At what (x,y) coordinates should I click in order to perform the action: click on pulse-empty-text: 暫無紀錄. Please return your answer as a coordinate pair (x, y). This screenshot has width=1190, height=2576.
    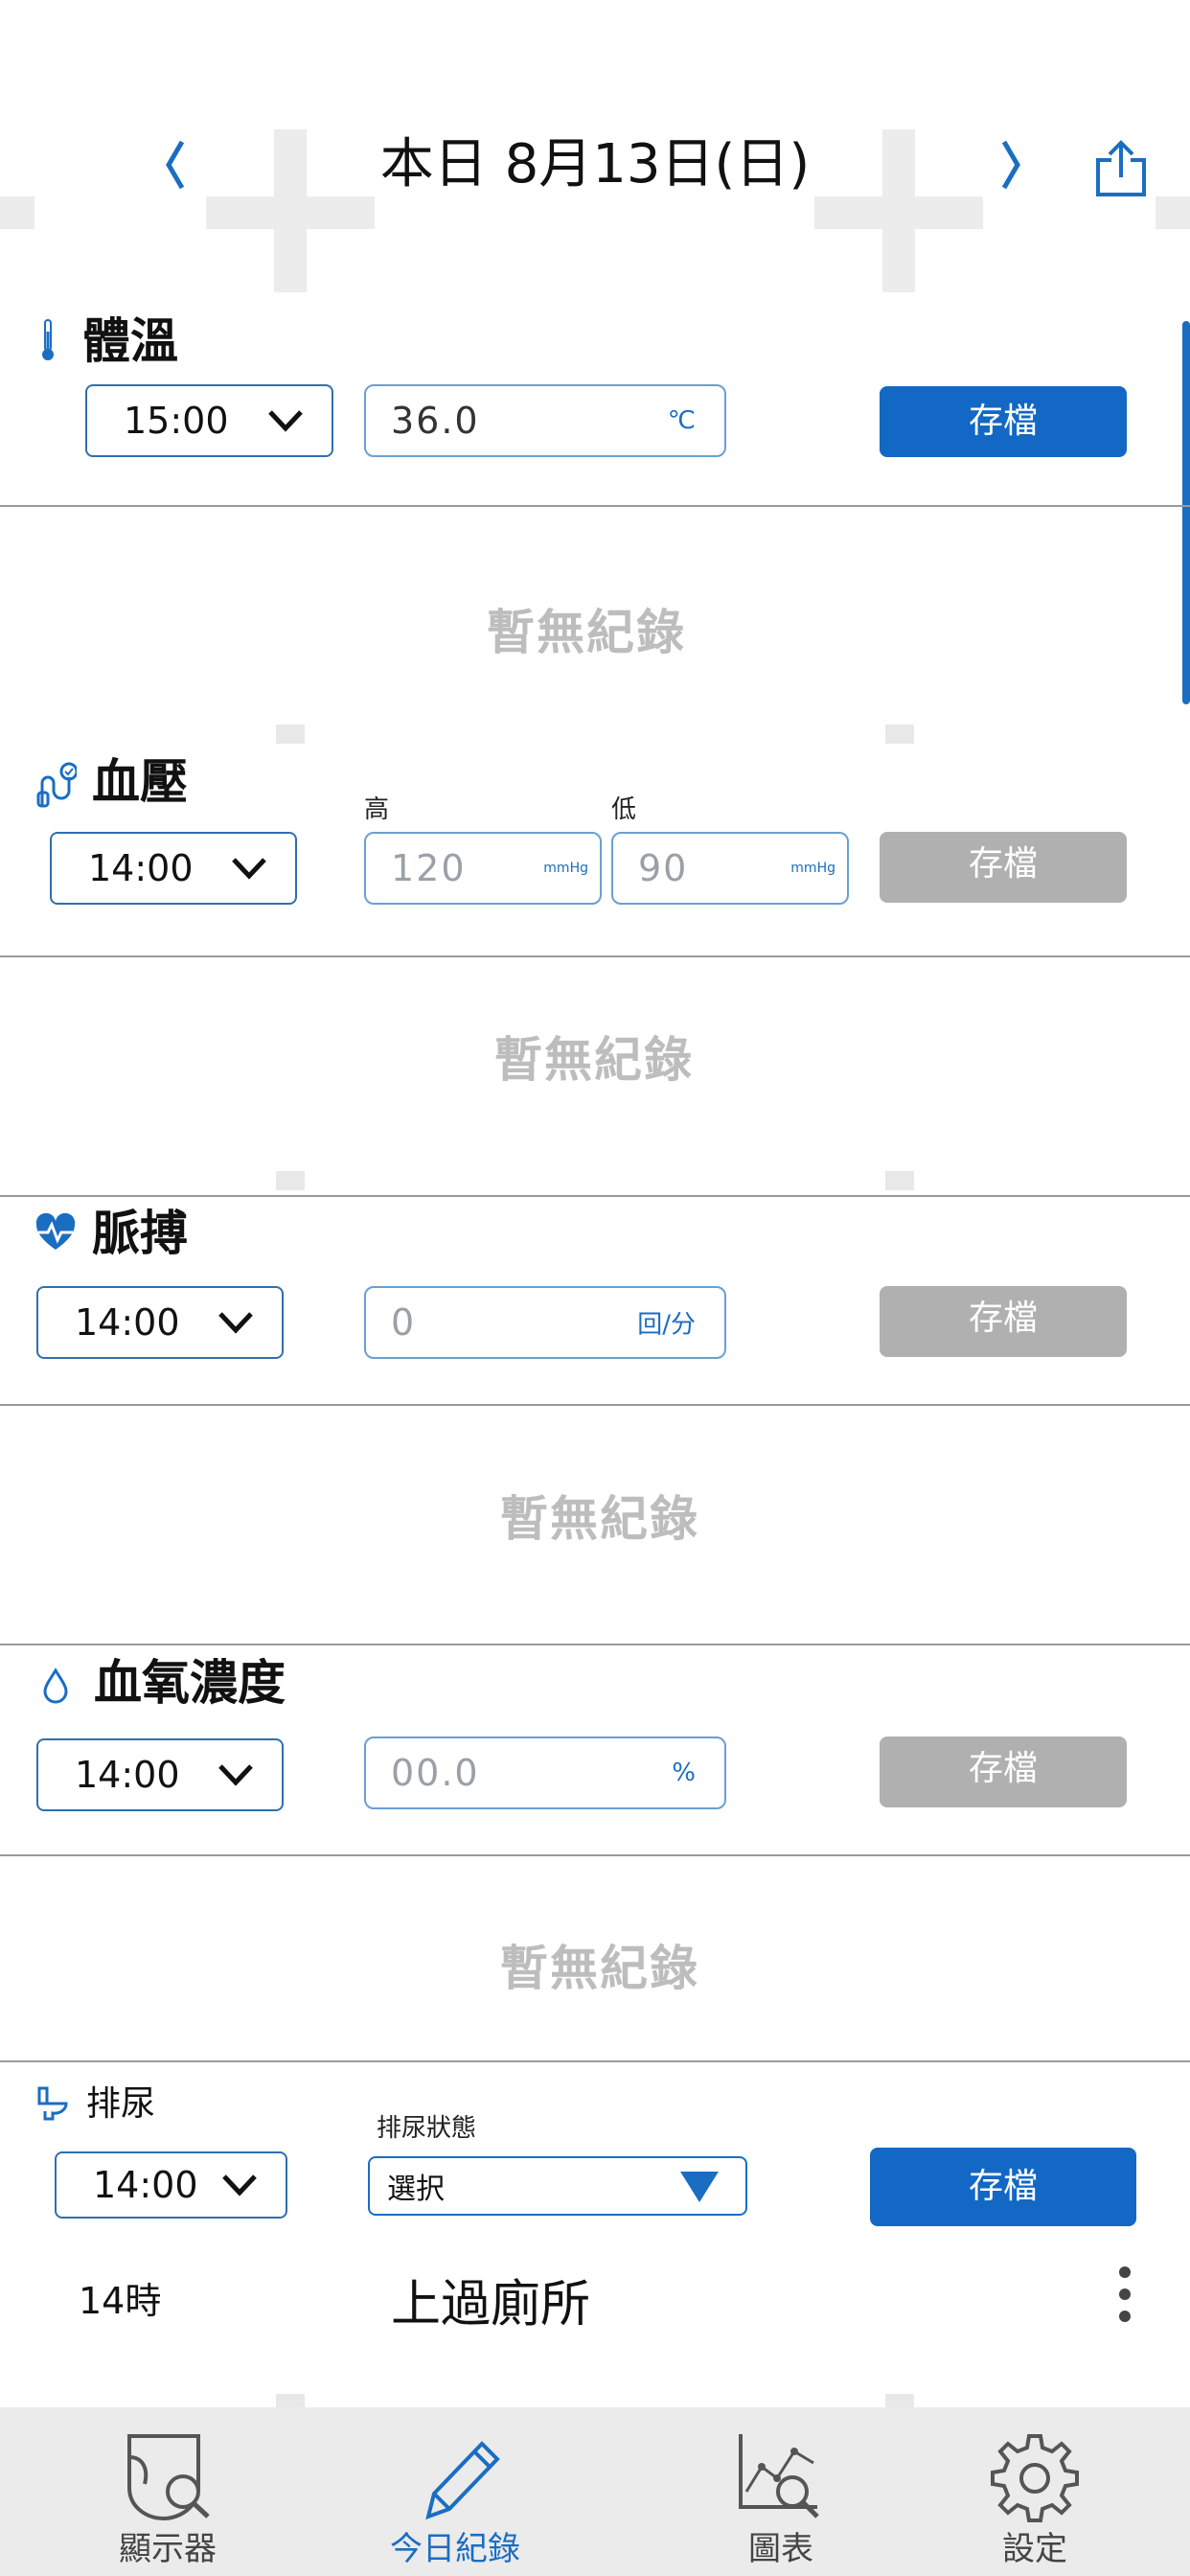
    Looking at the image, I should click on (600, 1519).